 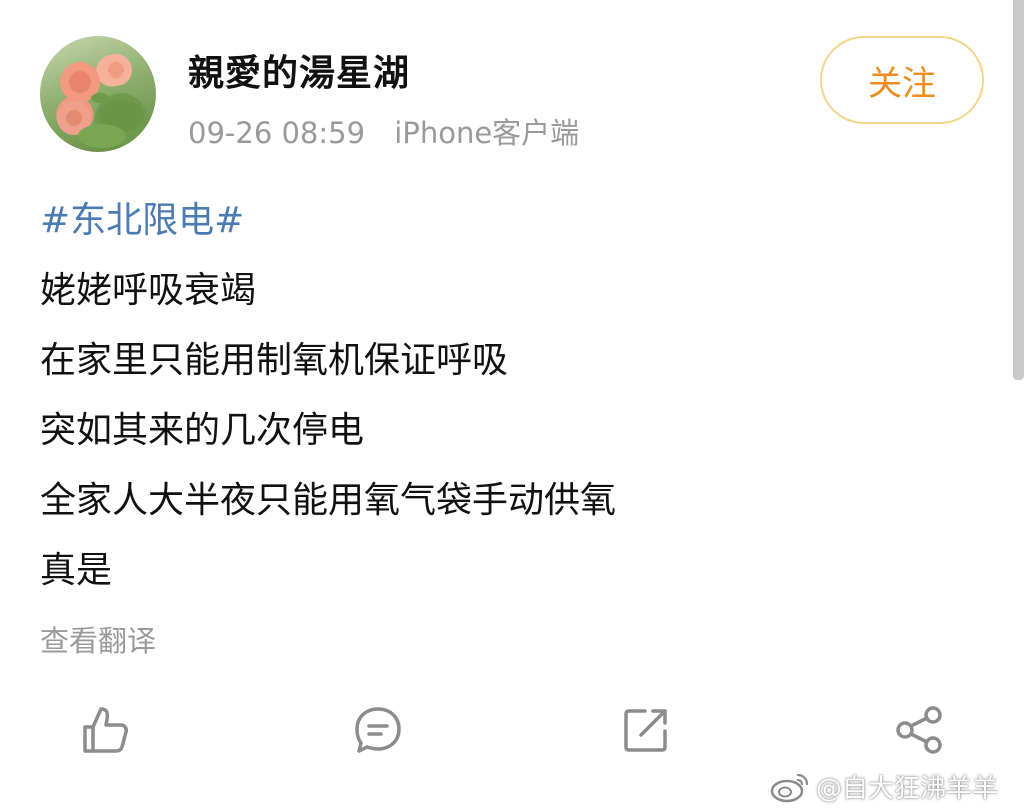 I want to click on post-source: iPhone客户端, so click(x=487, y=133).